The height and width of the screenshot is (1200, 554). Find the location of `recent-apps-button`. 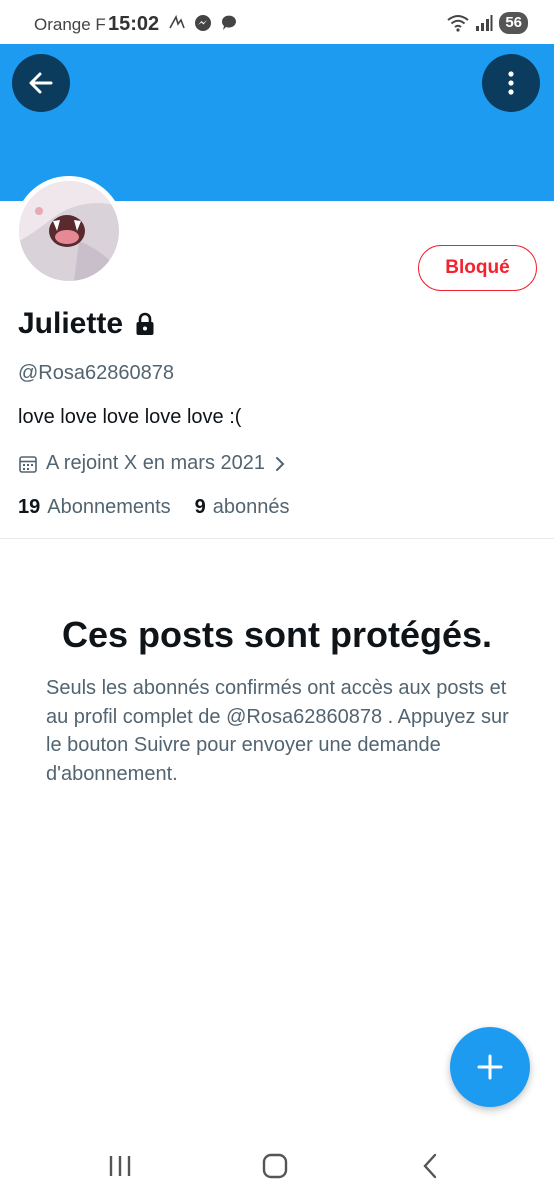

recent-apps-button is located at coordinates (120, 1166).